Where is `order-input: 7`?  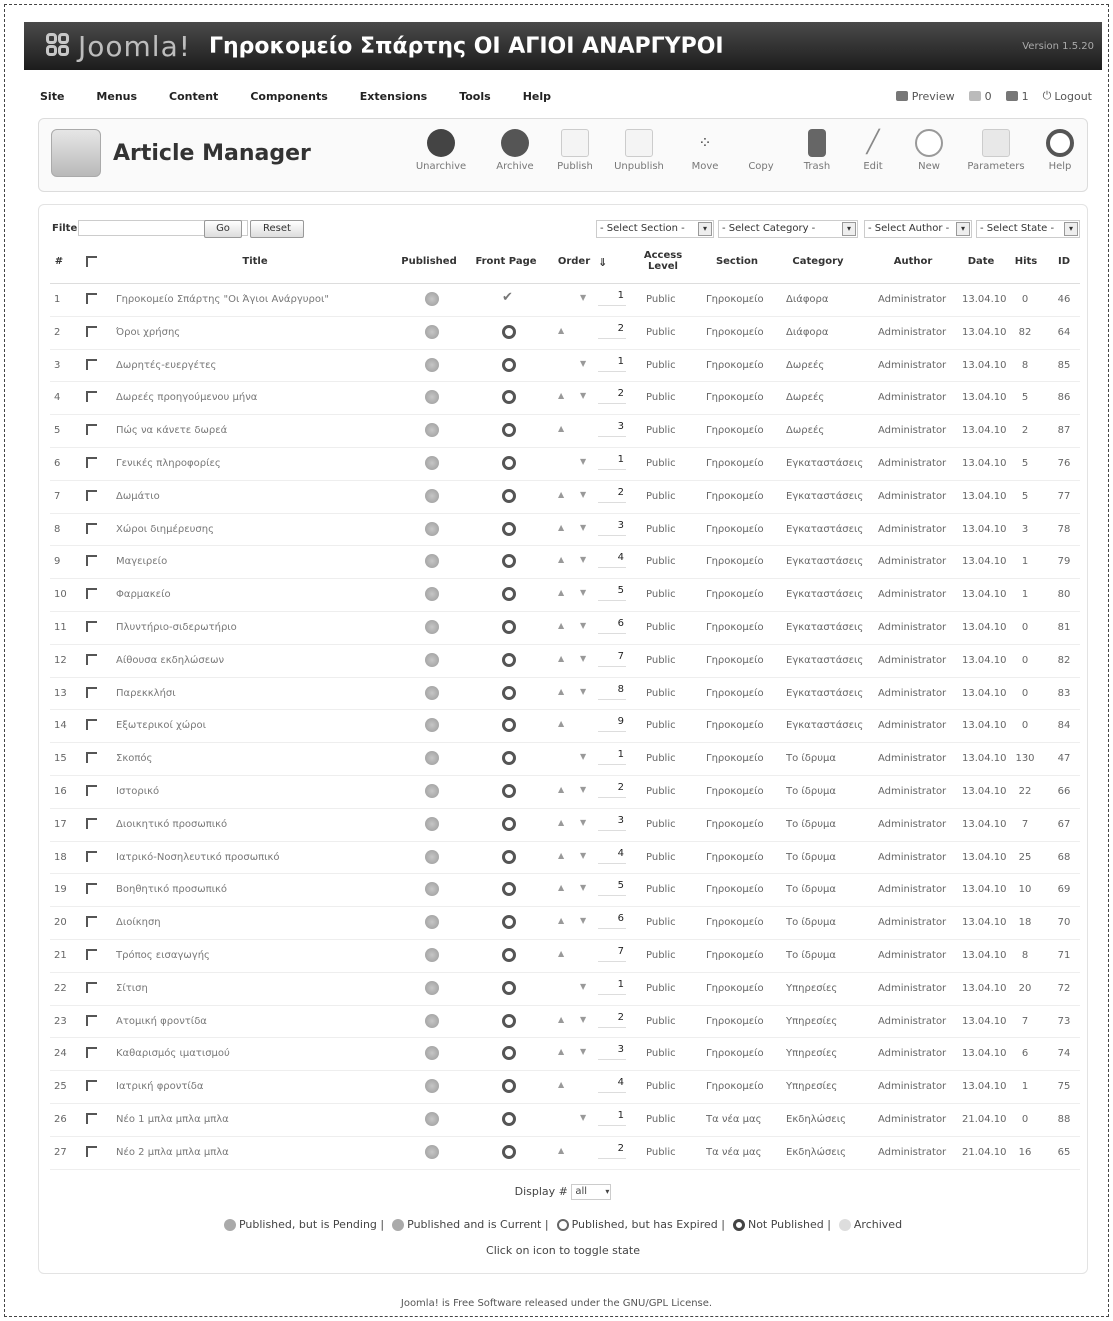 order-input: 7 is located at coordinates (612, 954).